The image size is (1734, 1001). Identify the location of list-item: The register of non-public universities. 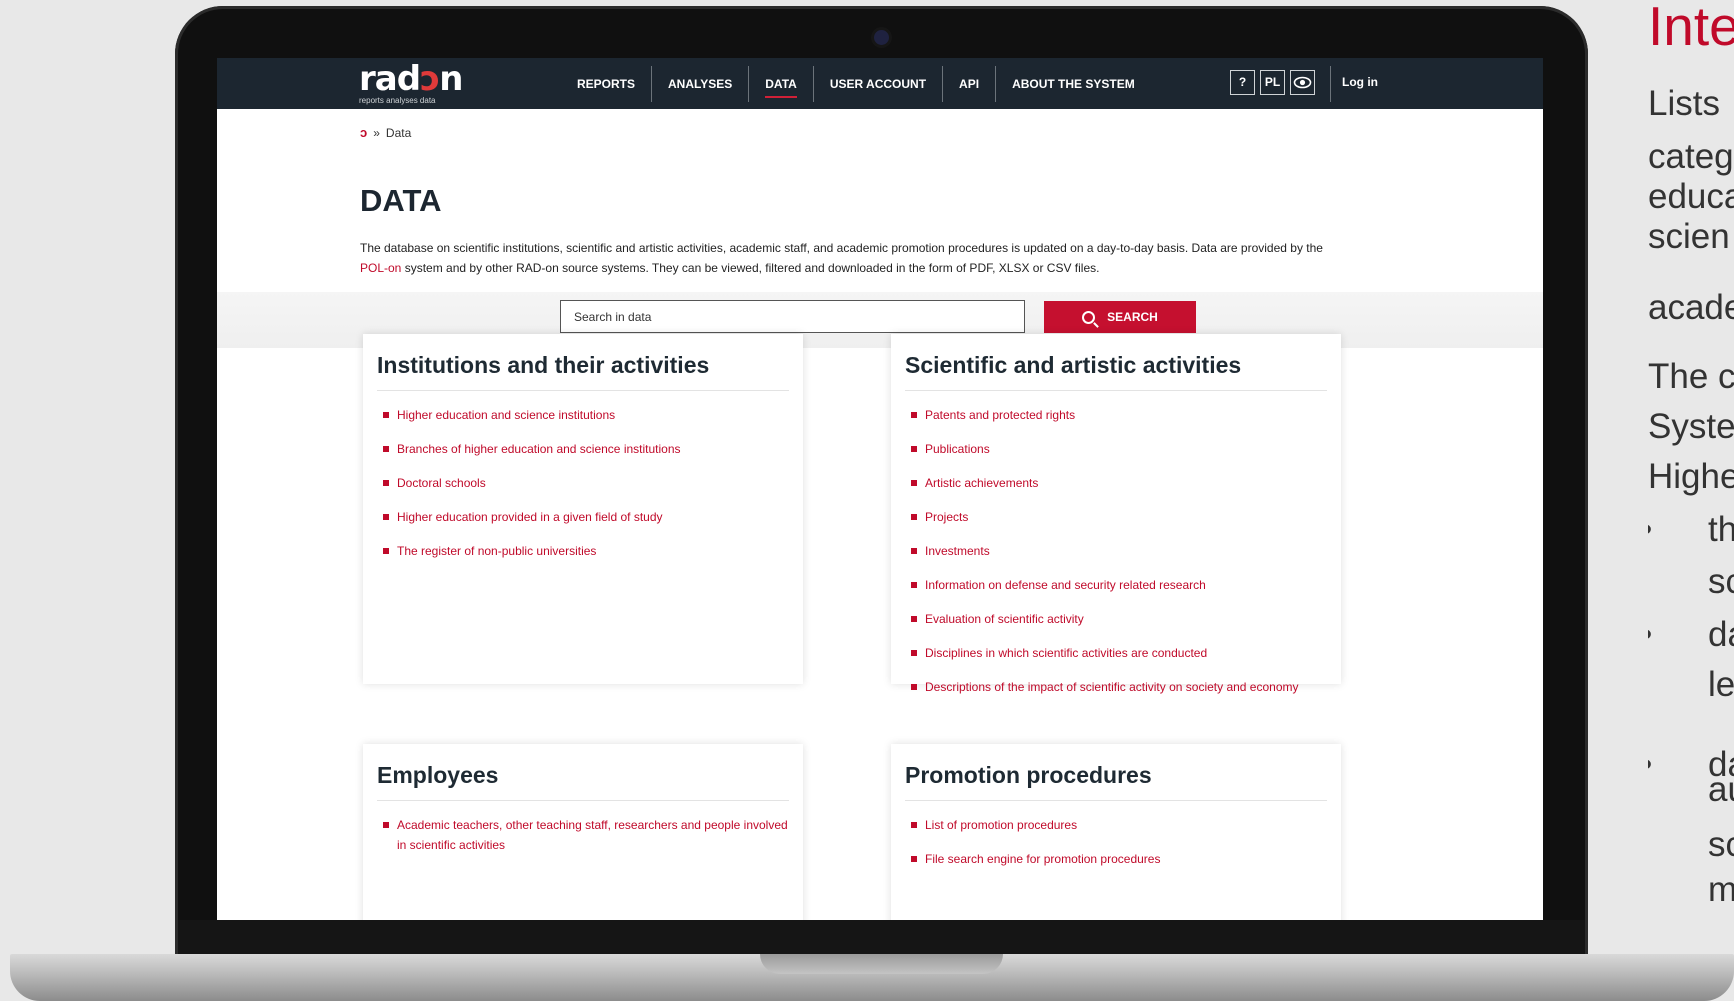
(583, 551).